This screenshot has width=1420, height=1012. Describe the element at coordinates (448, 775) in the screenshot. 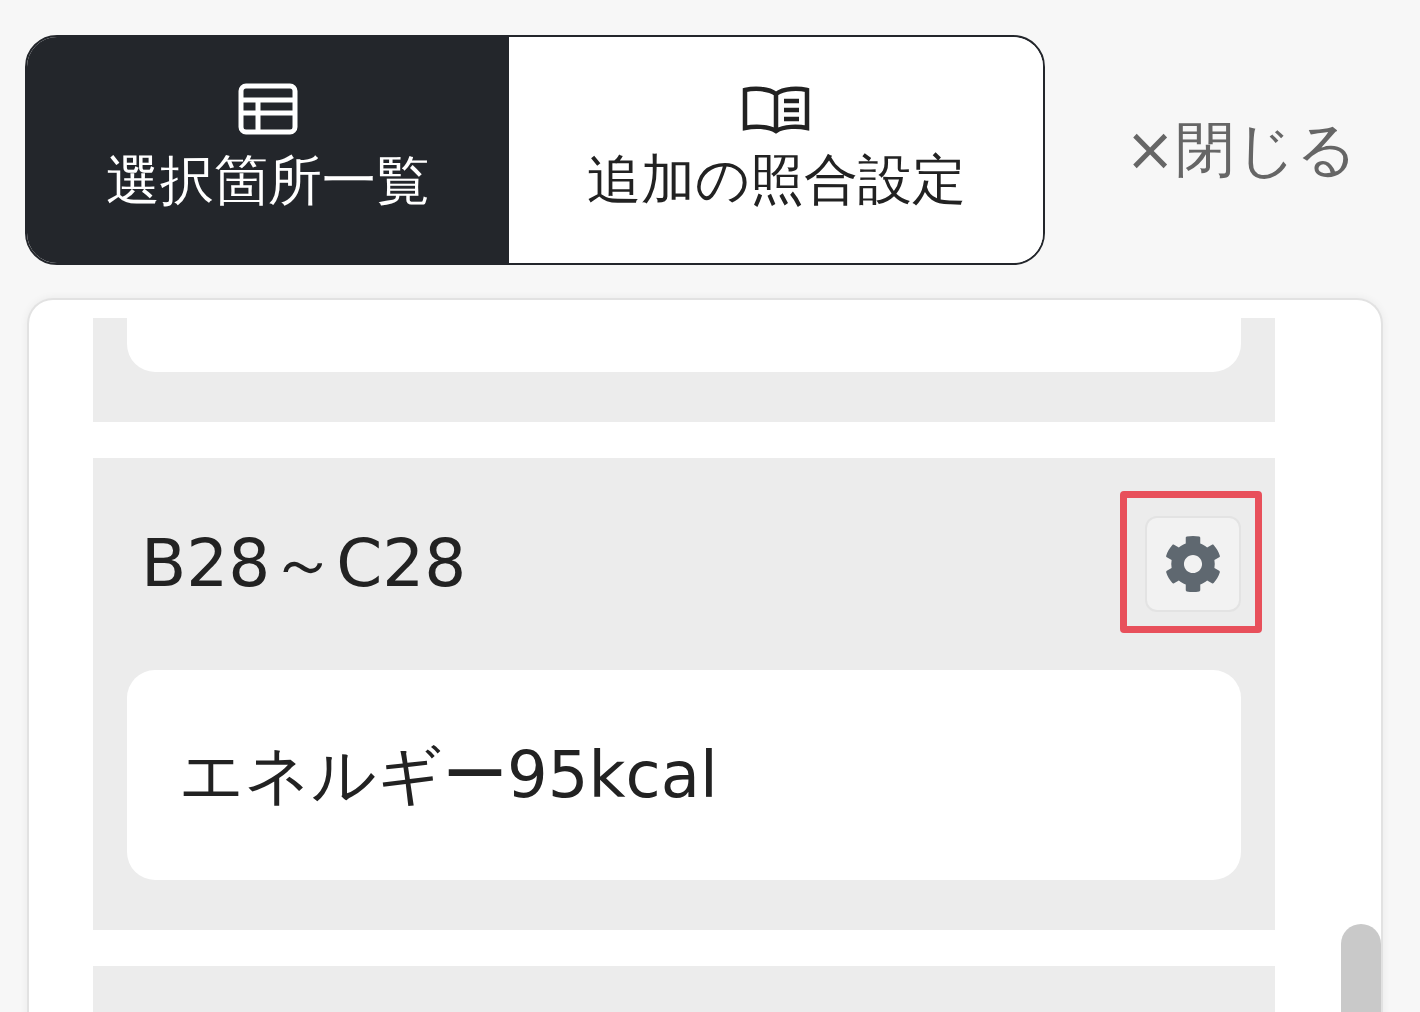

I see `value-text: エネルギー95kcal` at that location.